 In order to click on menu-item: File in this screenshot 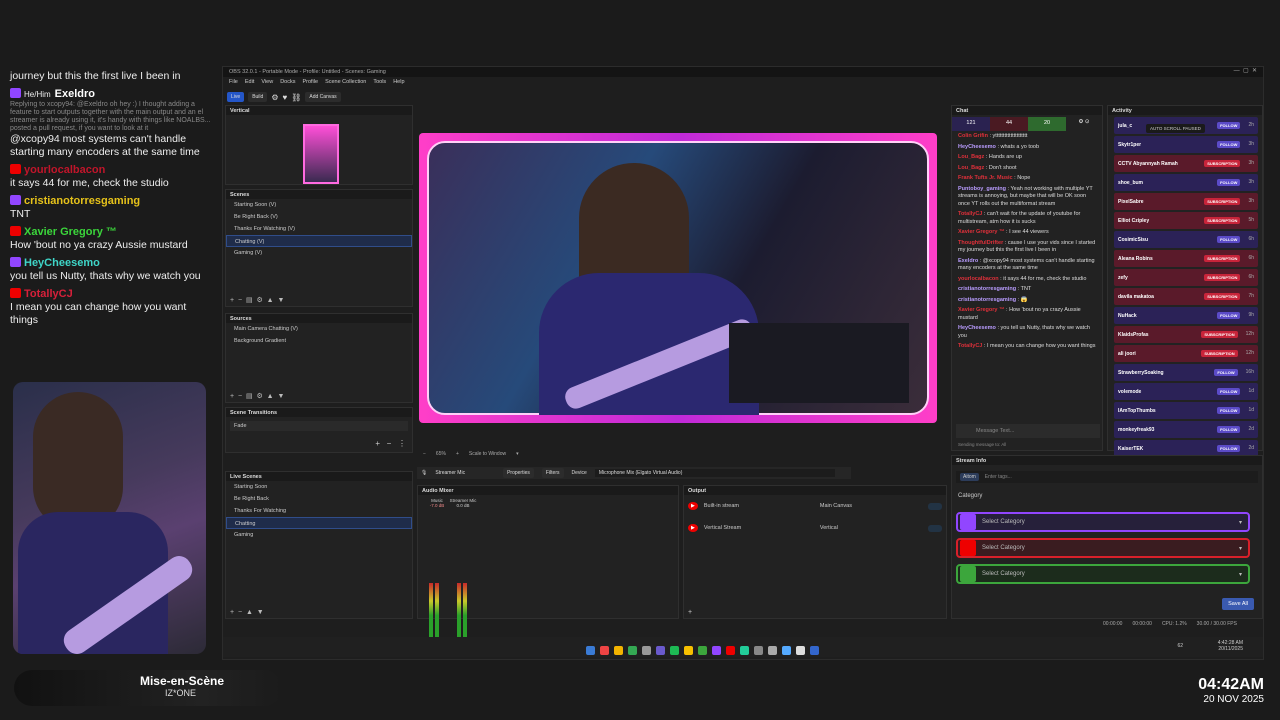, I will do `click(233, 82)`.